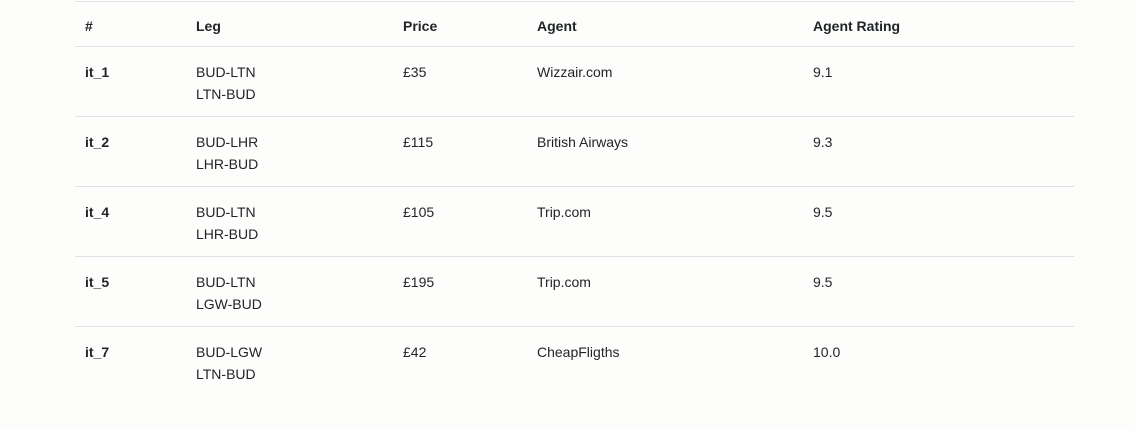  What do you see at coordinates (97, 212) in the screenshot?
I see `itinerary-id: it_4` at bounding box center [97, 212].